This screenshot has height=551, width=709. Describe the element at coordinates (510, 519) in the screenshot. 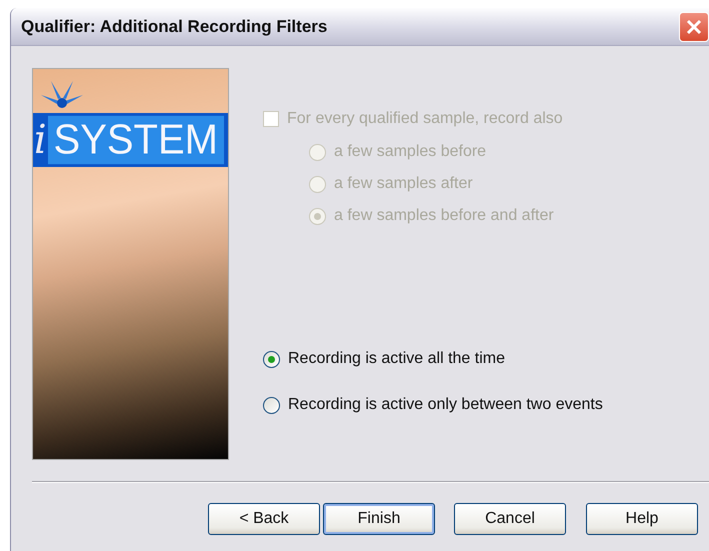

I see `dialog-button: Cancel` at that location.